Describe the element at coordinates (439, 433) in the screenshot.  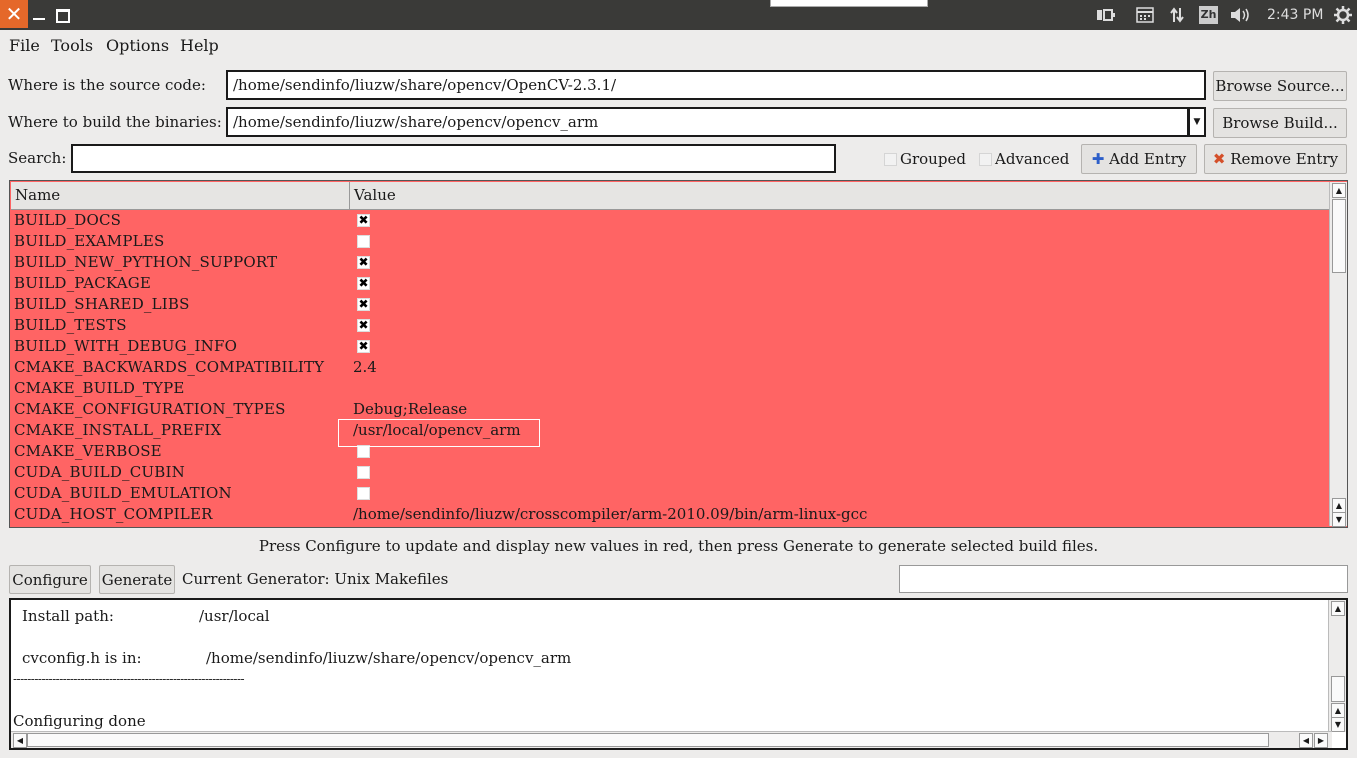
I see `value-edit-box` at that location.